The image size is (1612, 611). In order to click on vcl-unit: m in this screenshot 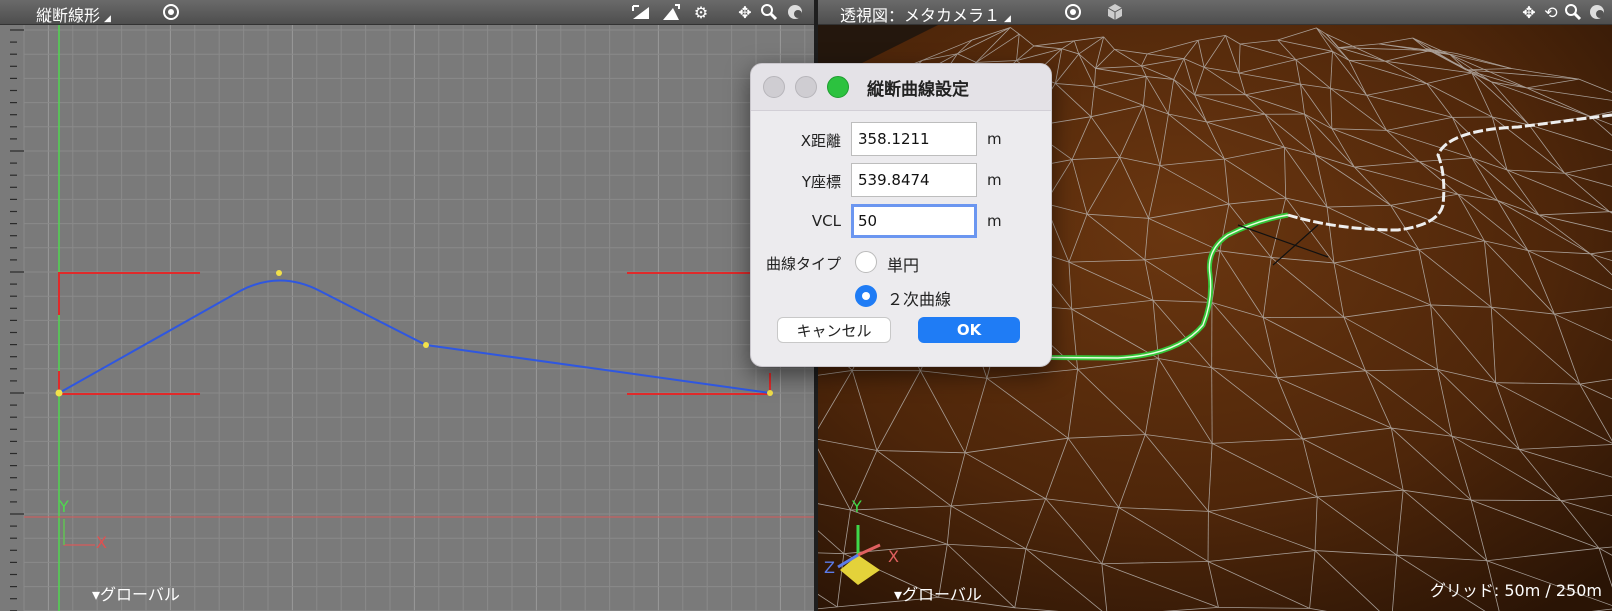, I will do `click(994, 221)`.